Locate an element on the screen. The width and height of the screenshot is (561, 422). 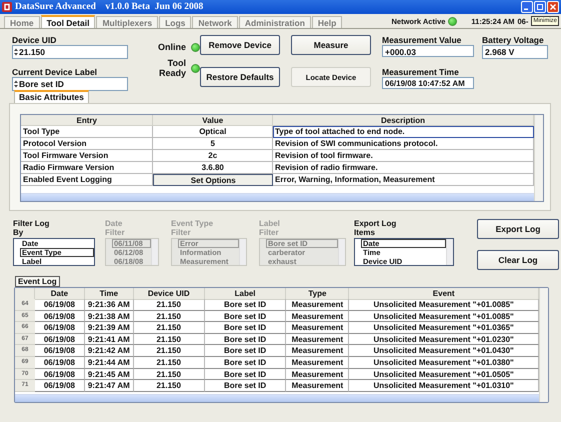
tab: Tool Detail is located at coordinates (68, 21).